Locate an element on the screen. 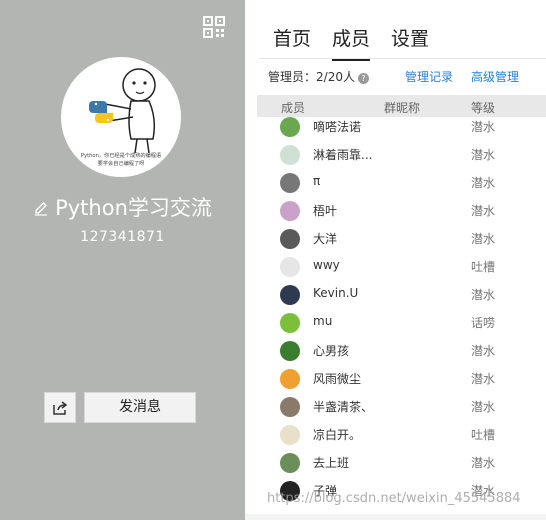 The image size is (546, 520). member-nickname: 凉白开。 is located at coordinates (337, 434).